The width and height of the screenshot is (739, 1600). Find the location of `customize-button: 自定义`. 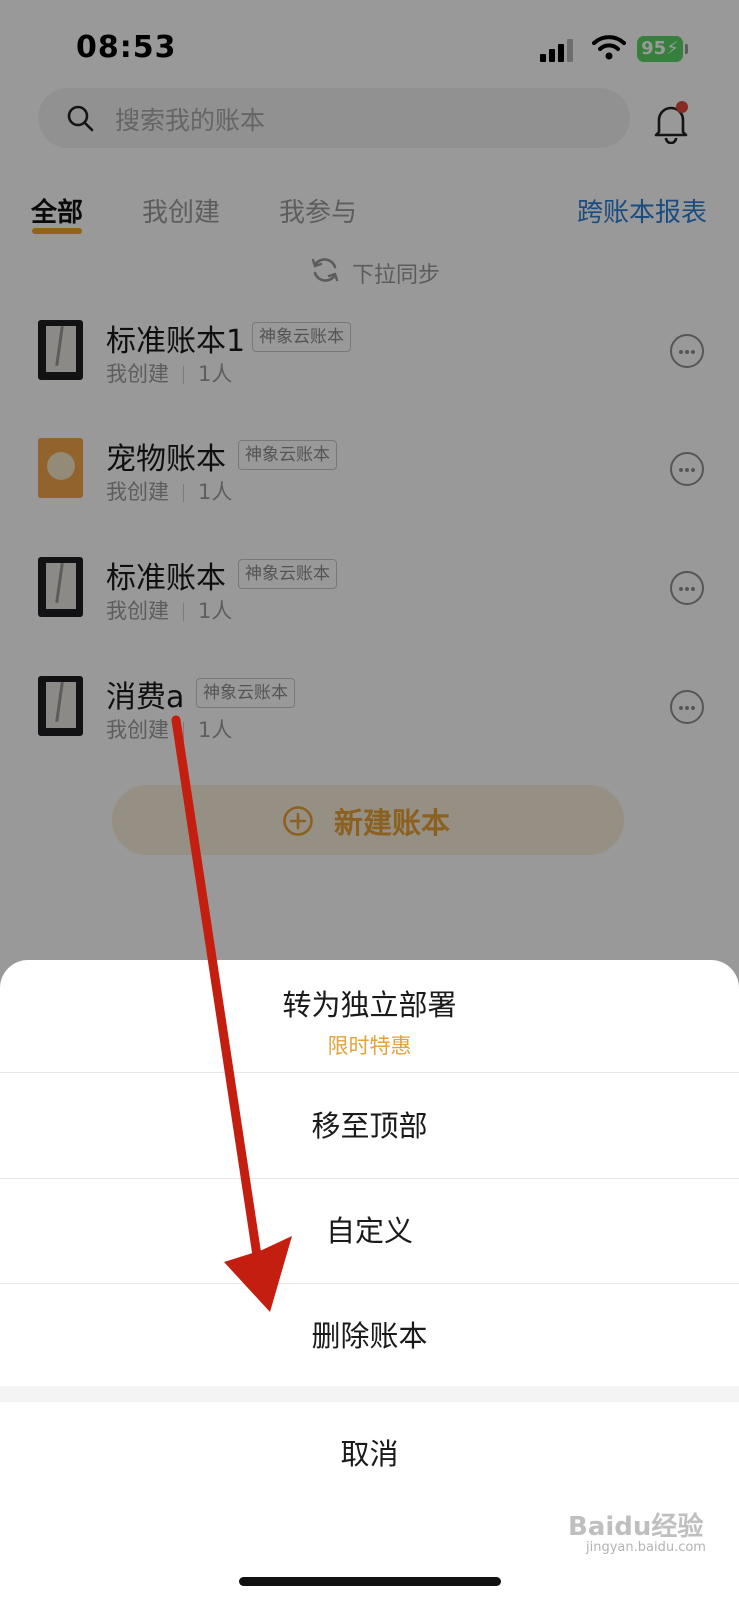

customize-button: 自定义 is located at coordinates (369, 1231).